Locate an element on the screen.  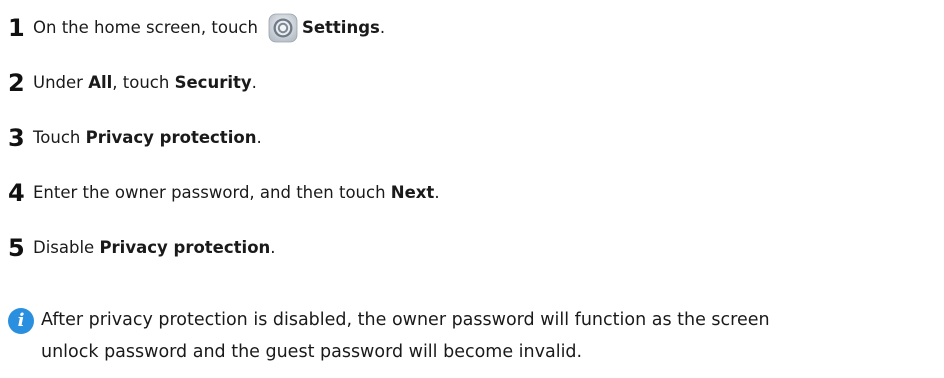
step-3: 3 Touch Privacy protection . is located at coordinates (473, 137).